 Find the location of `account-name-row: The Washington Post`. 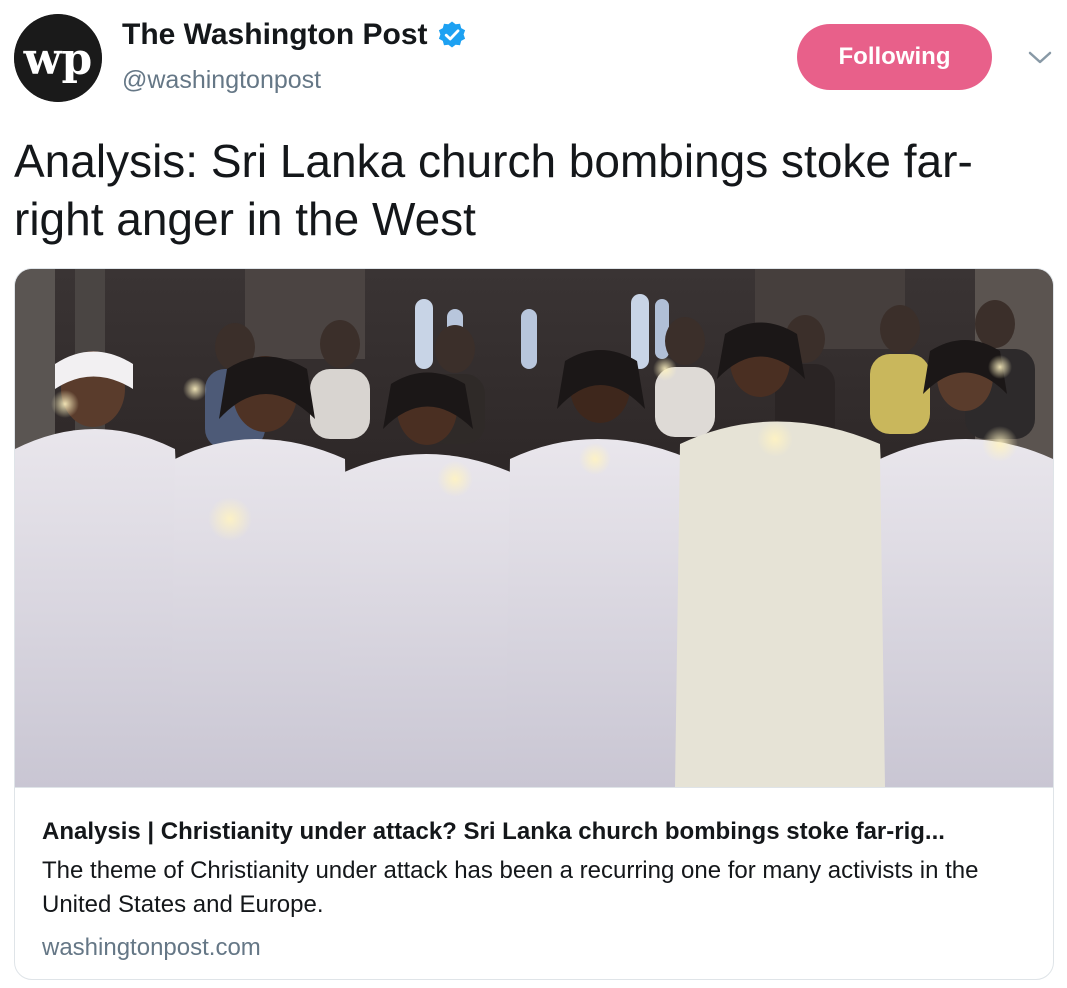

account-name-row: The Washington Post is located at coordinates (294, 35).